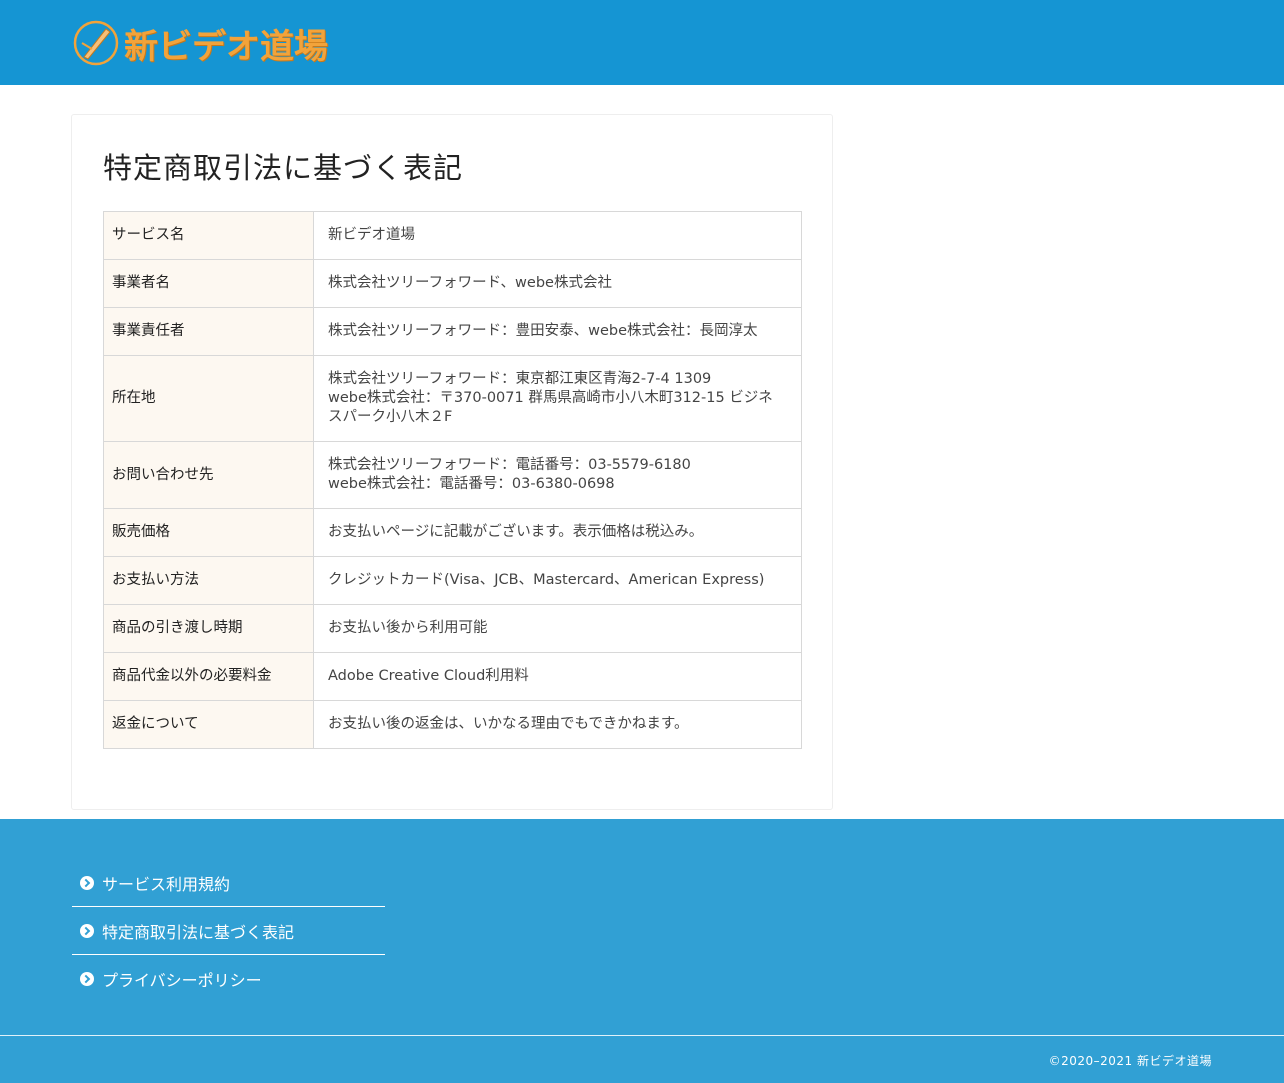 This screenshot has height=1083, width=1284. I want to click on row-label: 商品の引き渡し時期, so click(208, 628).